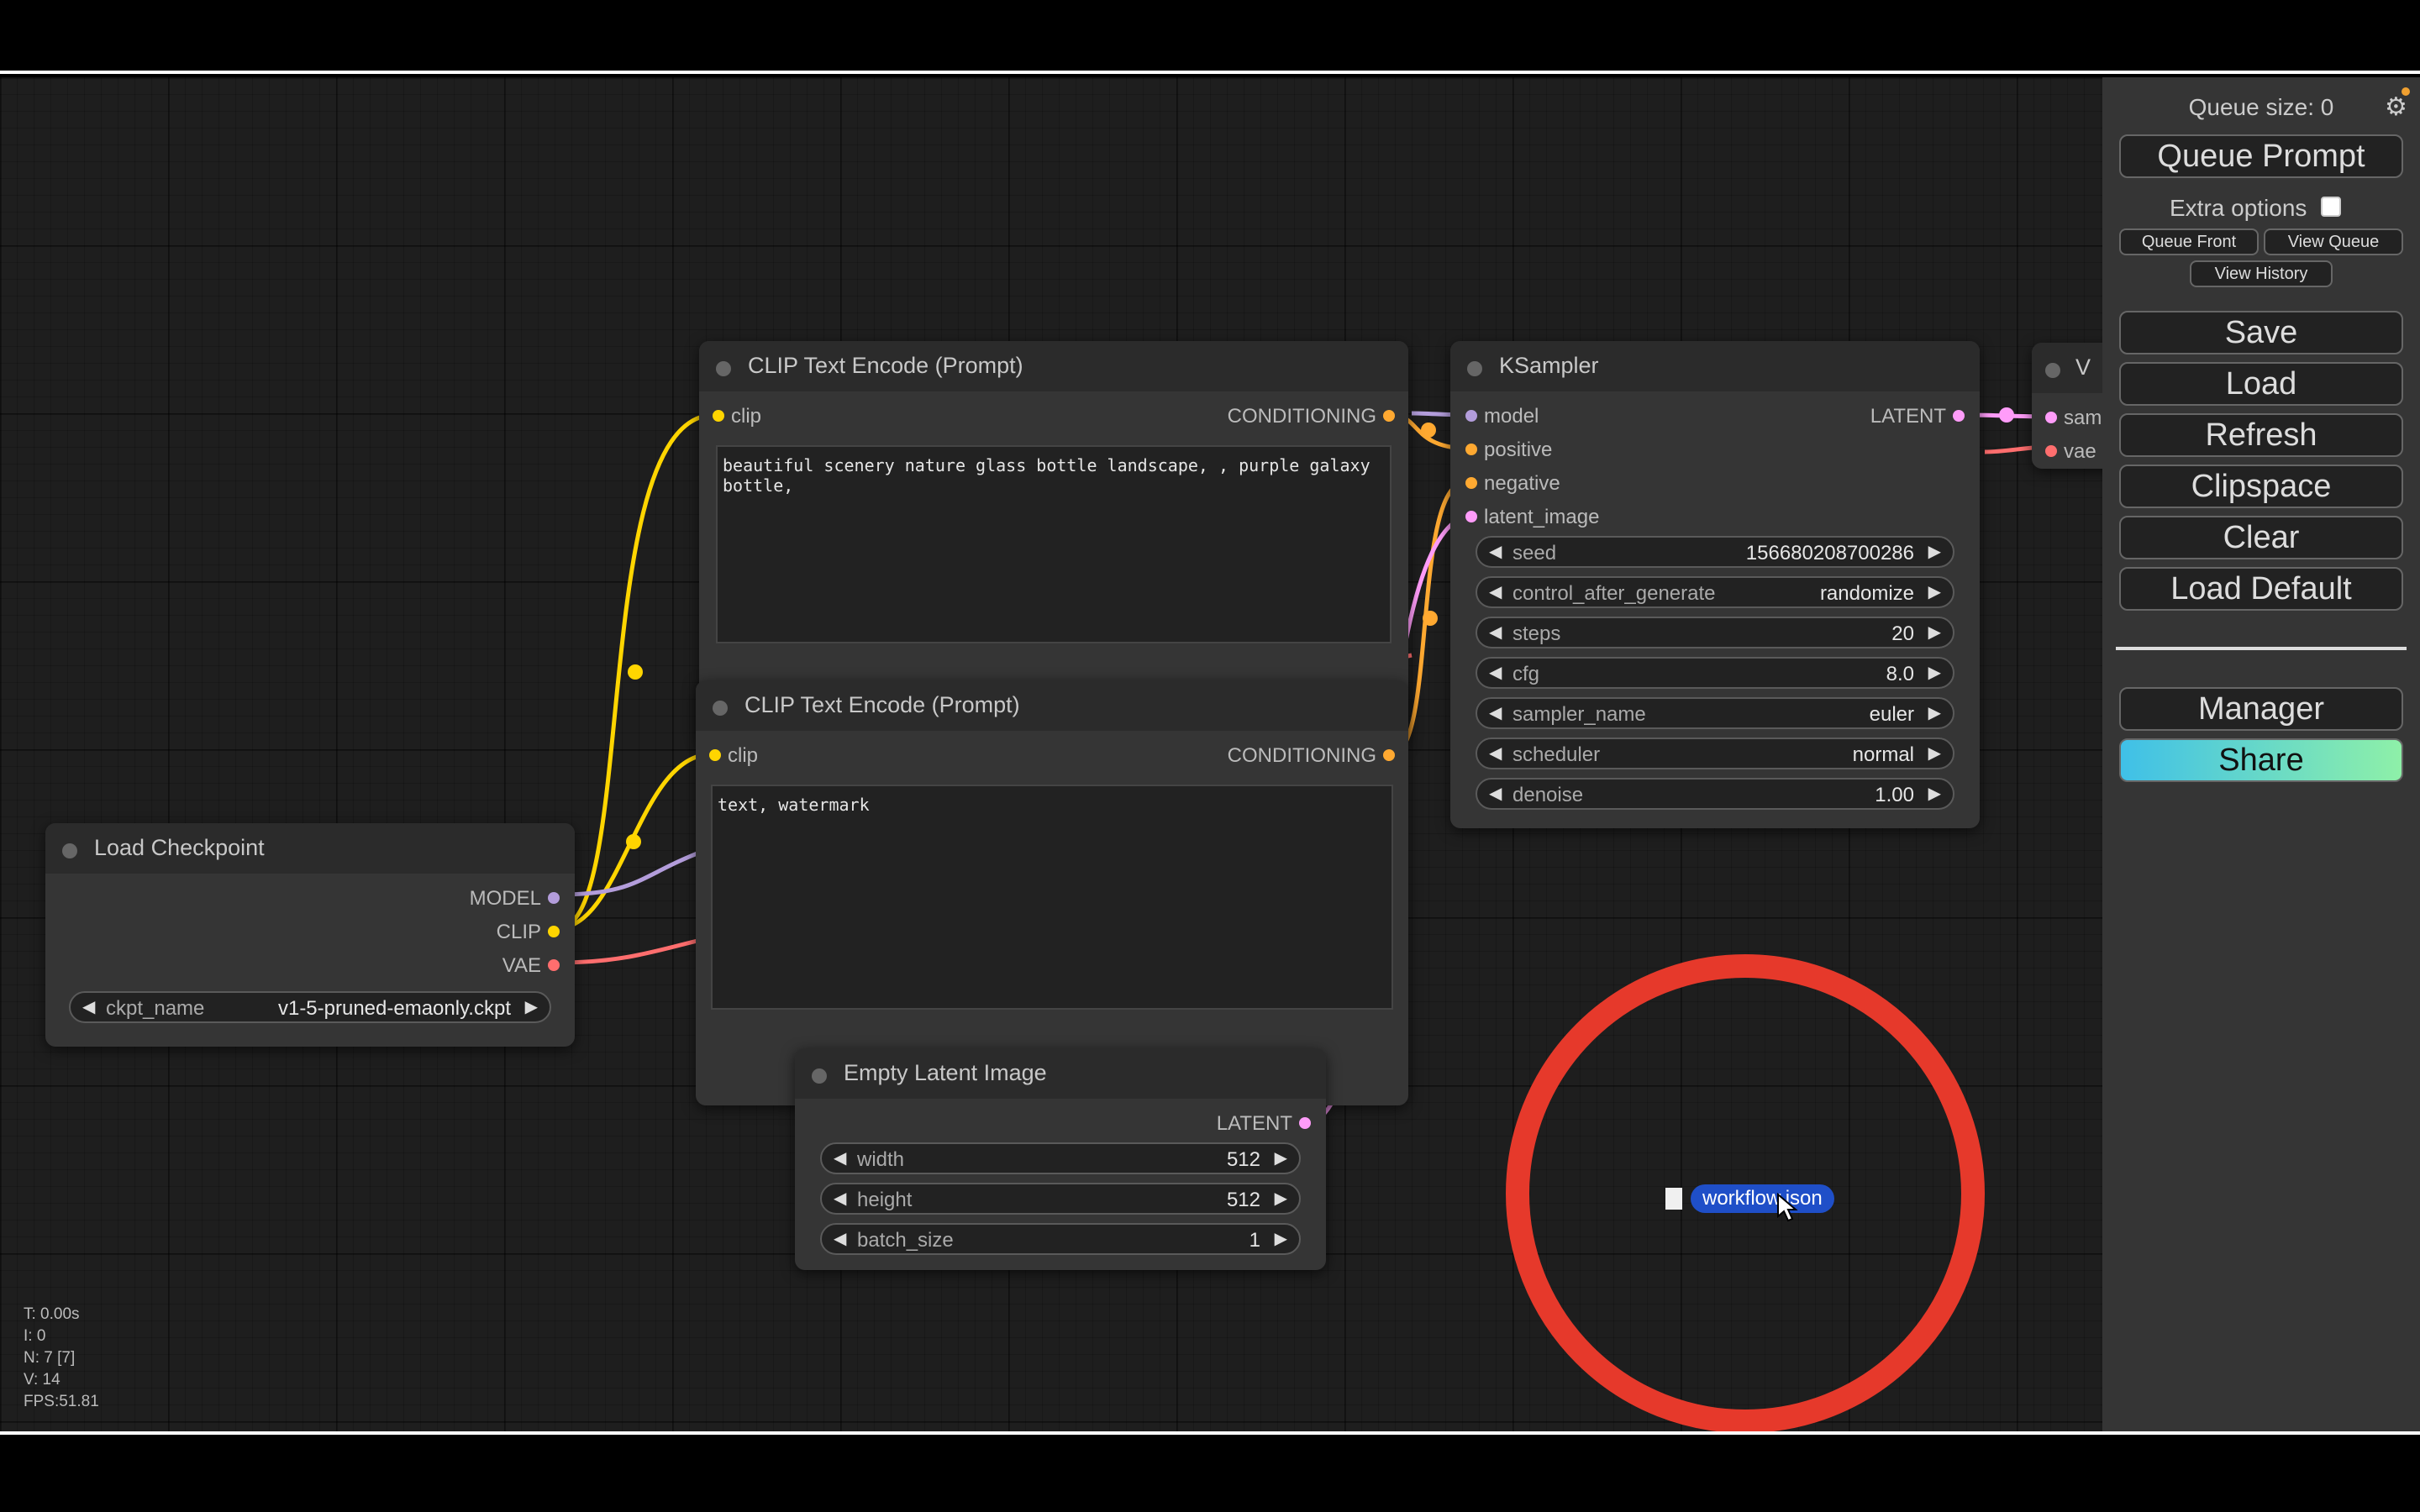 This screenshot has width=2420, height=1512. I want to click on widget-batch-size: ◀ batch_size 1 ▶, so click(1060, 1239).